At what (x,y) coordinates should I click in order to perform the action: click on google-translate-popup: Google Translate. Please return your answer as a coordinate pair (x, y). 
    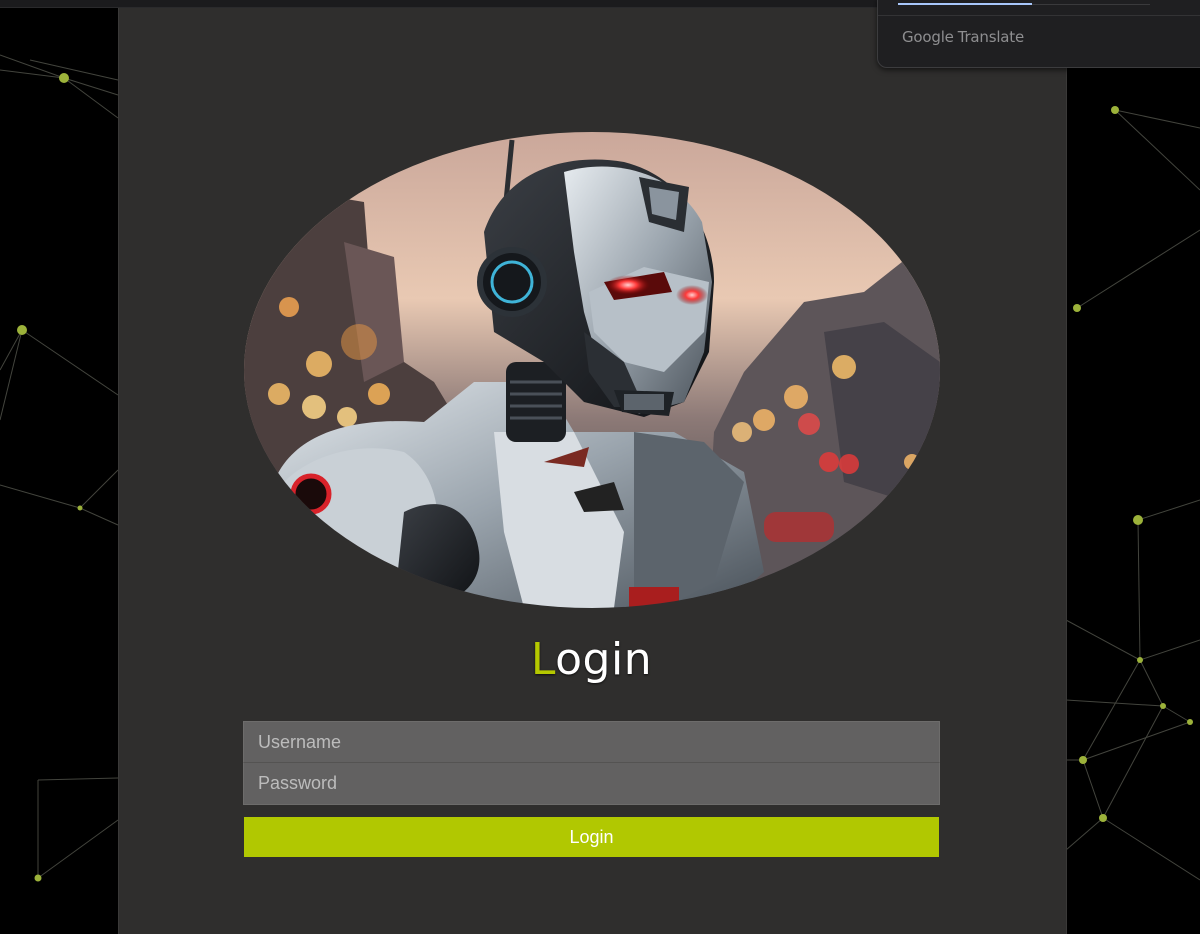
    Looking at the image, I should click on (1038, 34).